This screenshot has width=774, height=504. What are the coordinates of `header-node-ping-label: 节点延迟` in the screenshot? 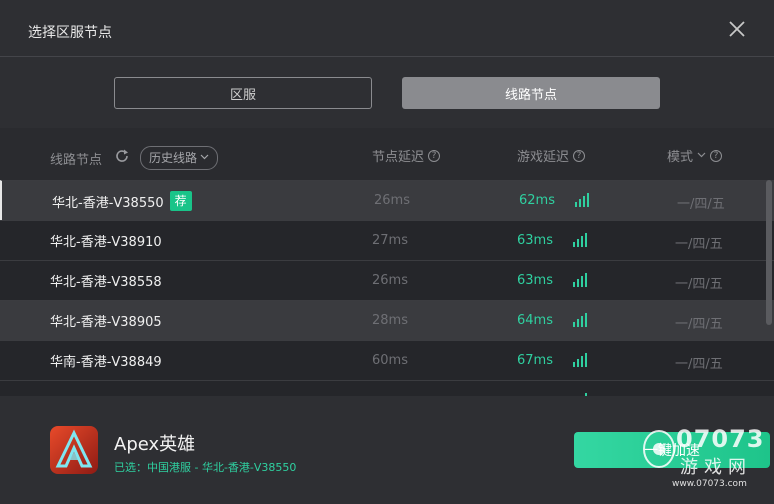 It's located at (398, 157).